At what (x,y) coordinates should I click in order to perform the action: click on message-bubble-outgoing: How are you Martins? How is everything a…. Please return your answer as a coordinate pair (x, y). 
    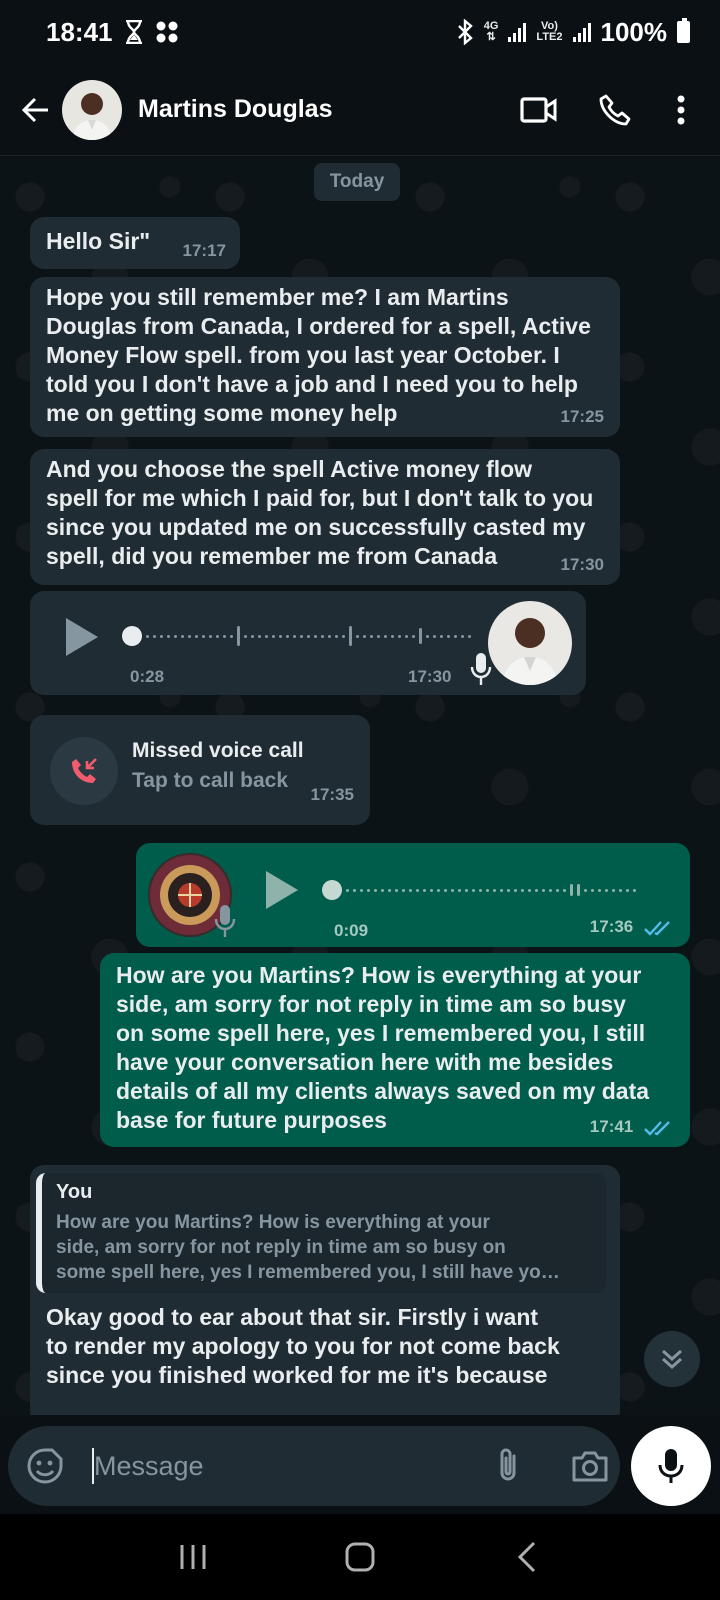
    Looking at the image, I should click on (395, 1050).